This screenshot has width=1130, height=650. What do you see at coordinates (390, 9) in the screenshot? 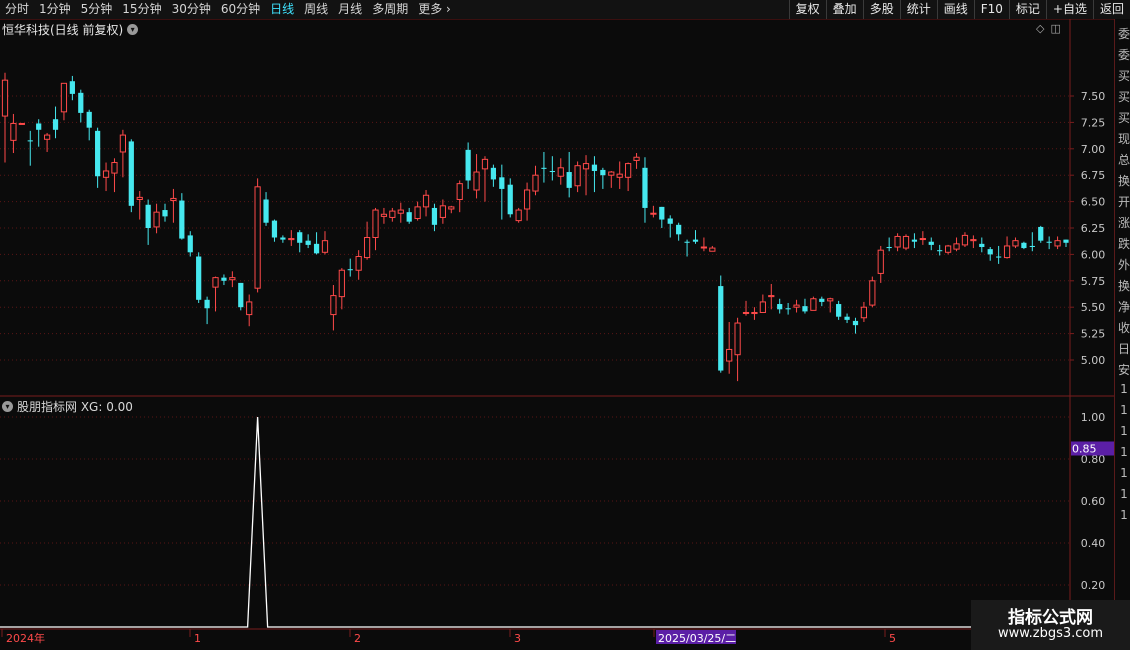
I see `tab-multi-period: 多周期` at bounding box center [390, 9].